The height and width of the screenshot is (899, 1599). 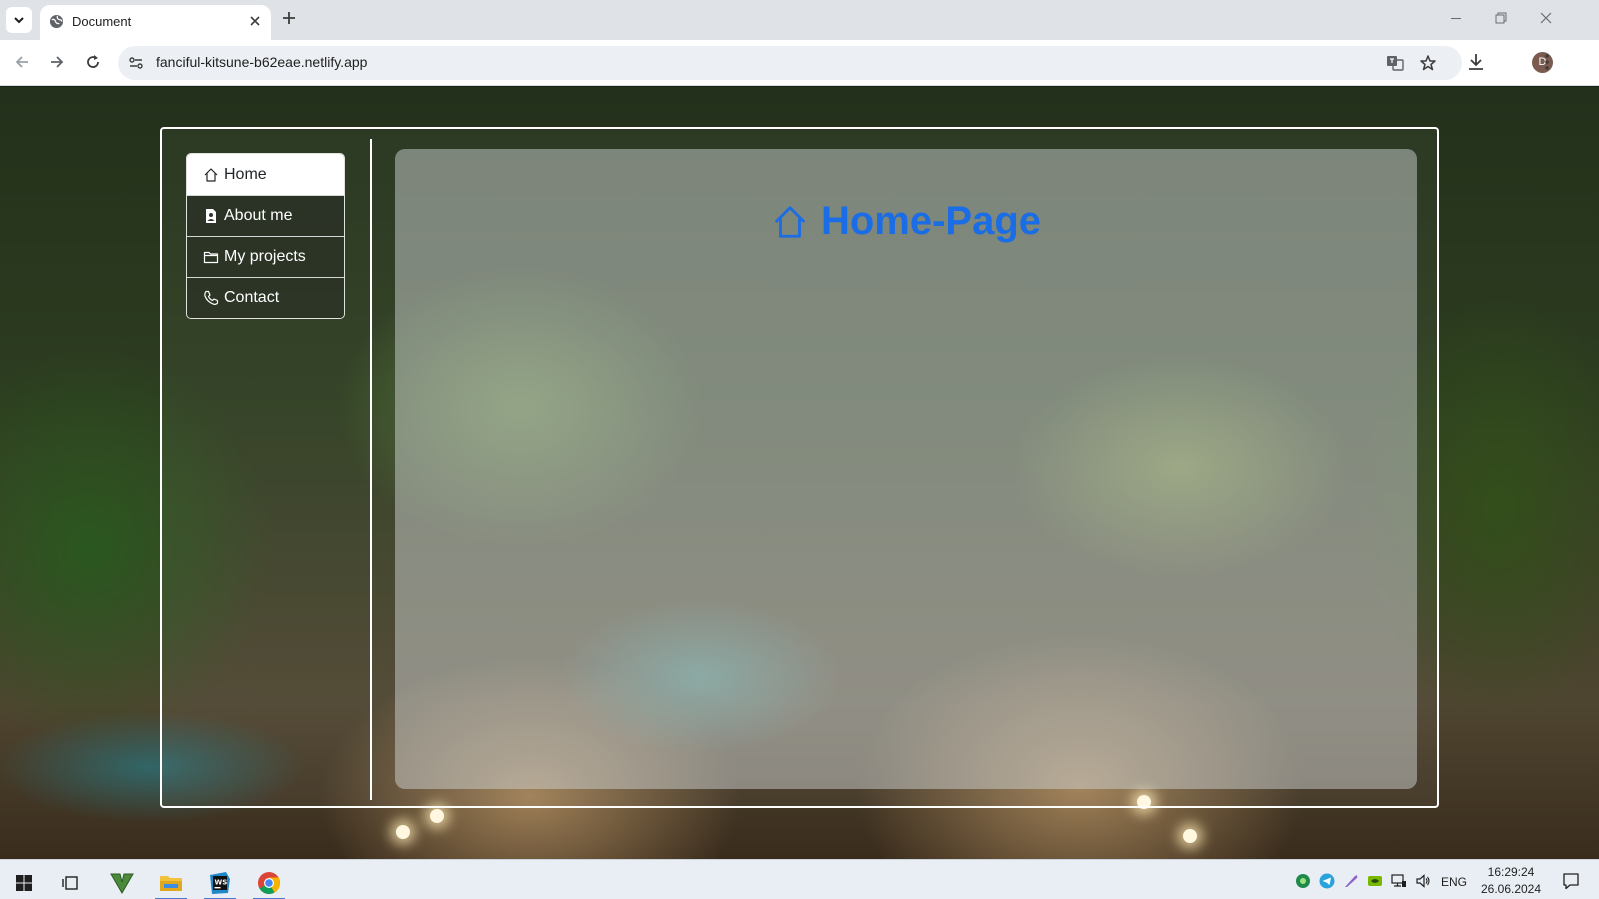 I want to click on vertical-divider, so click(x=371, y=469).